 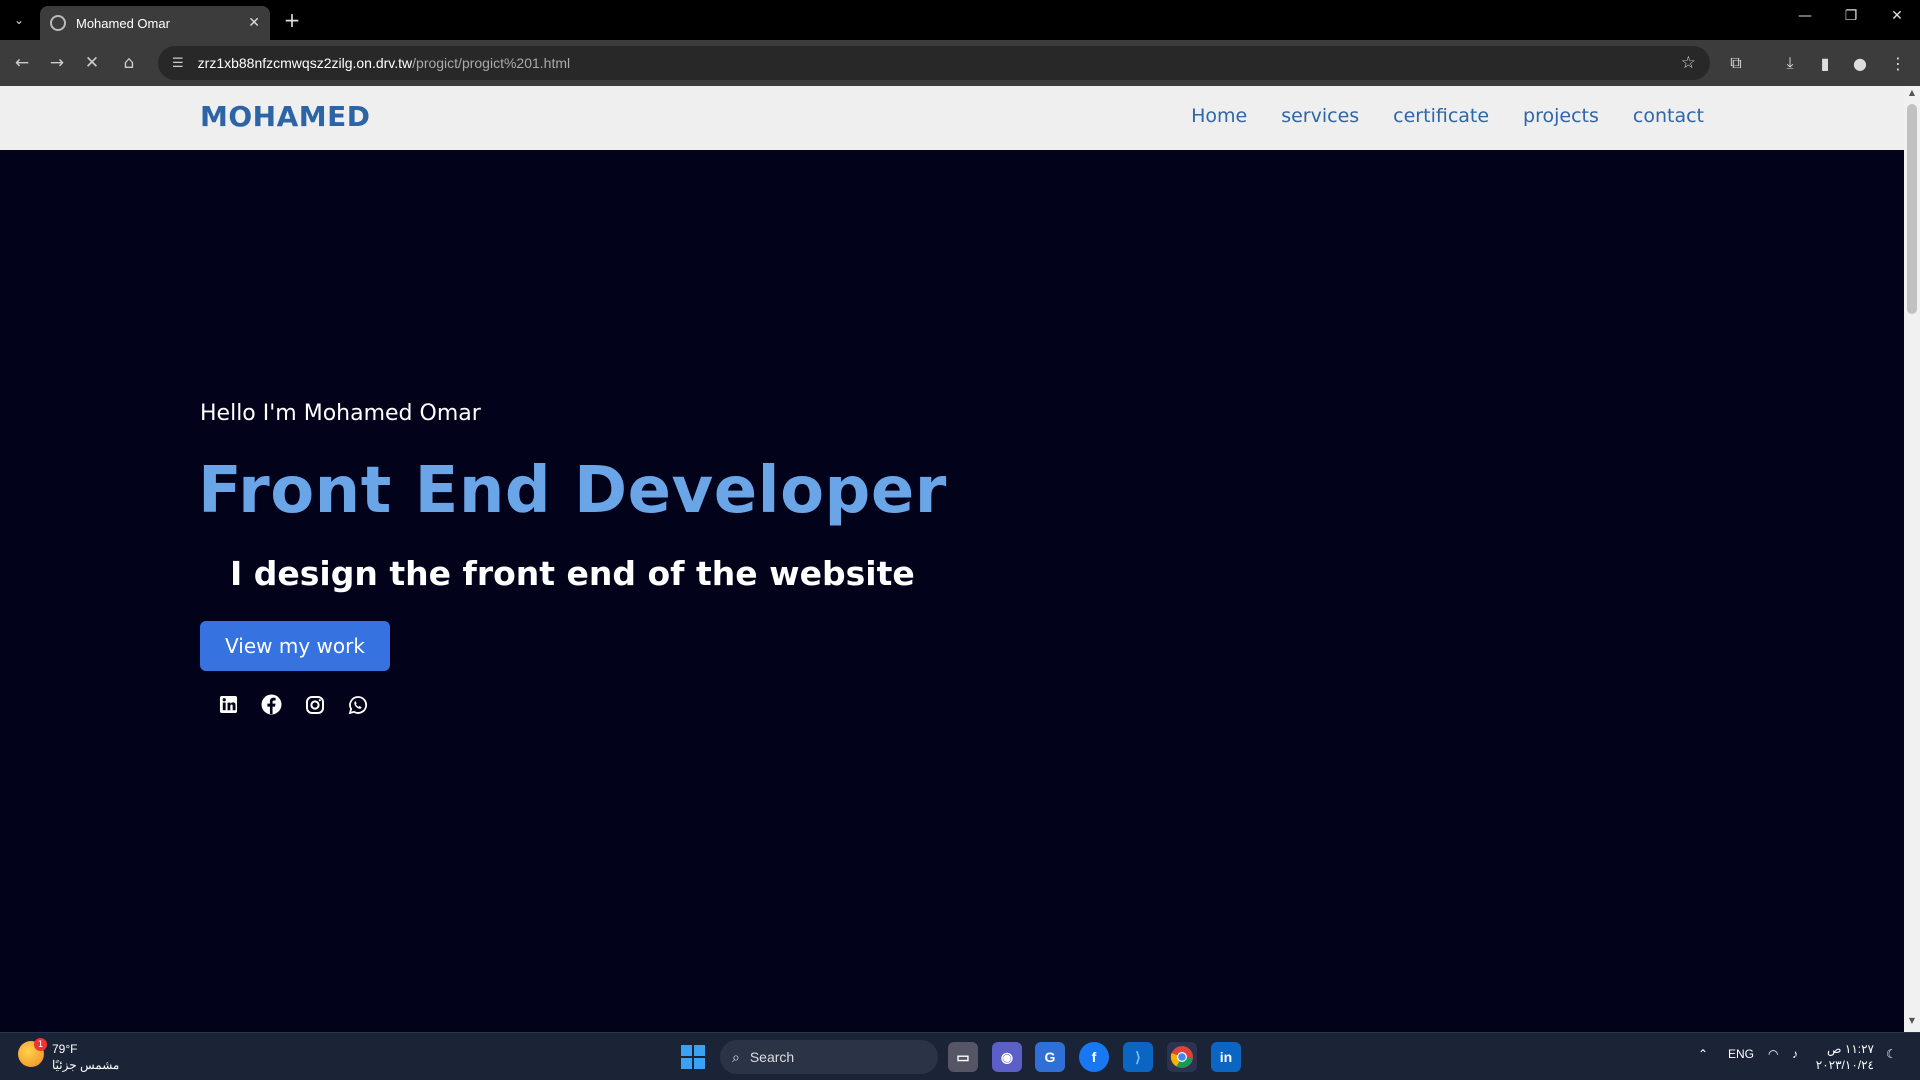 I want to click on minimize-button: —, so click(x=1805, y=16).